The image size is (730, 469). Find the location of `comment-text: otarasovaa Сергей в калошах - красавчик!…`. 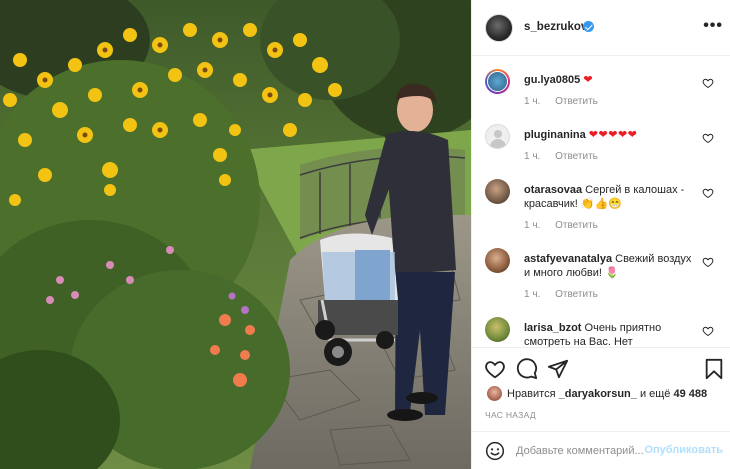

comment-text: otarasovaa Сергей в калошах - красавчик!… is located at coordinates (612, 197).